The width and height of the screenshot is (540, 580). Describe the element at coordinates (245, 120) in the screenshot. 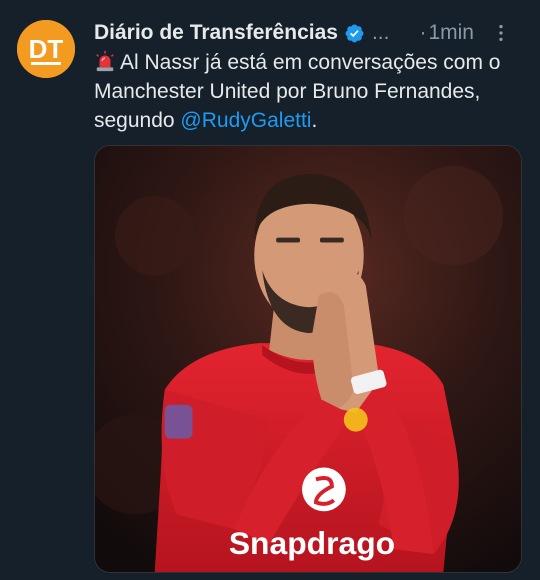

I see `mention-link: @RudyGaletti` at that location.